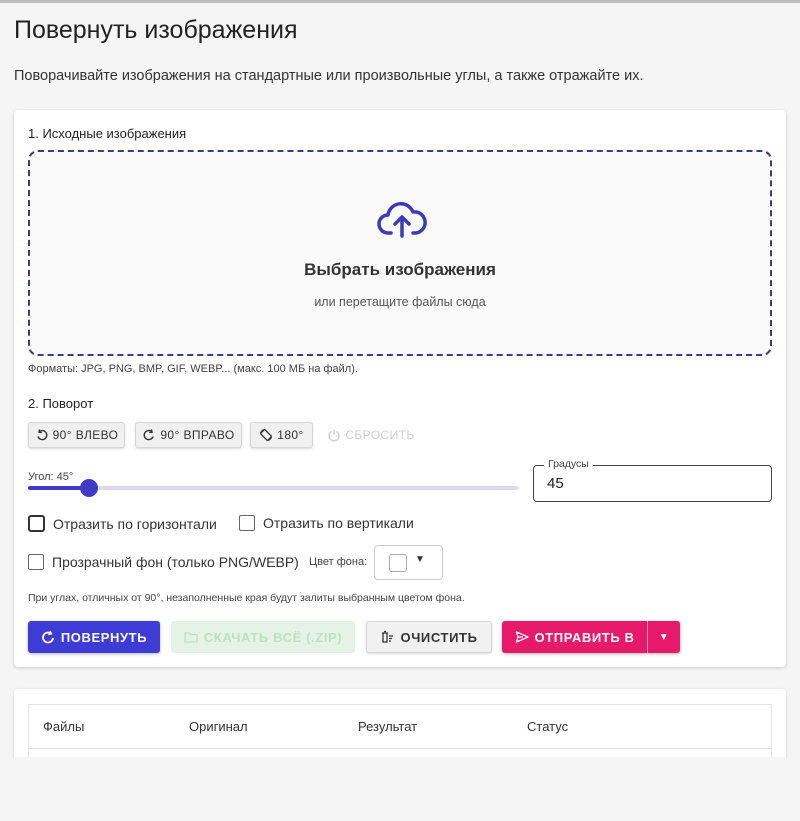 The image size is (800, 821). What do you see at coordinates (400, 269) in the screenshot?
I see `dropzone-title: Выбрать изображения` at bounding box center [400, 269].